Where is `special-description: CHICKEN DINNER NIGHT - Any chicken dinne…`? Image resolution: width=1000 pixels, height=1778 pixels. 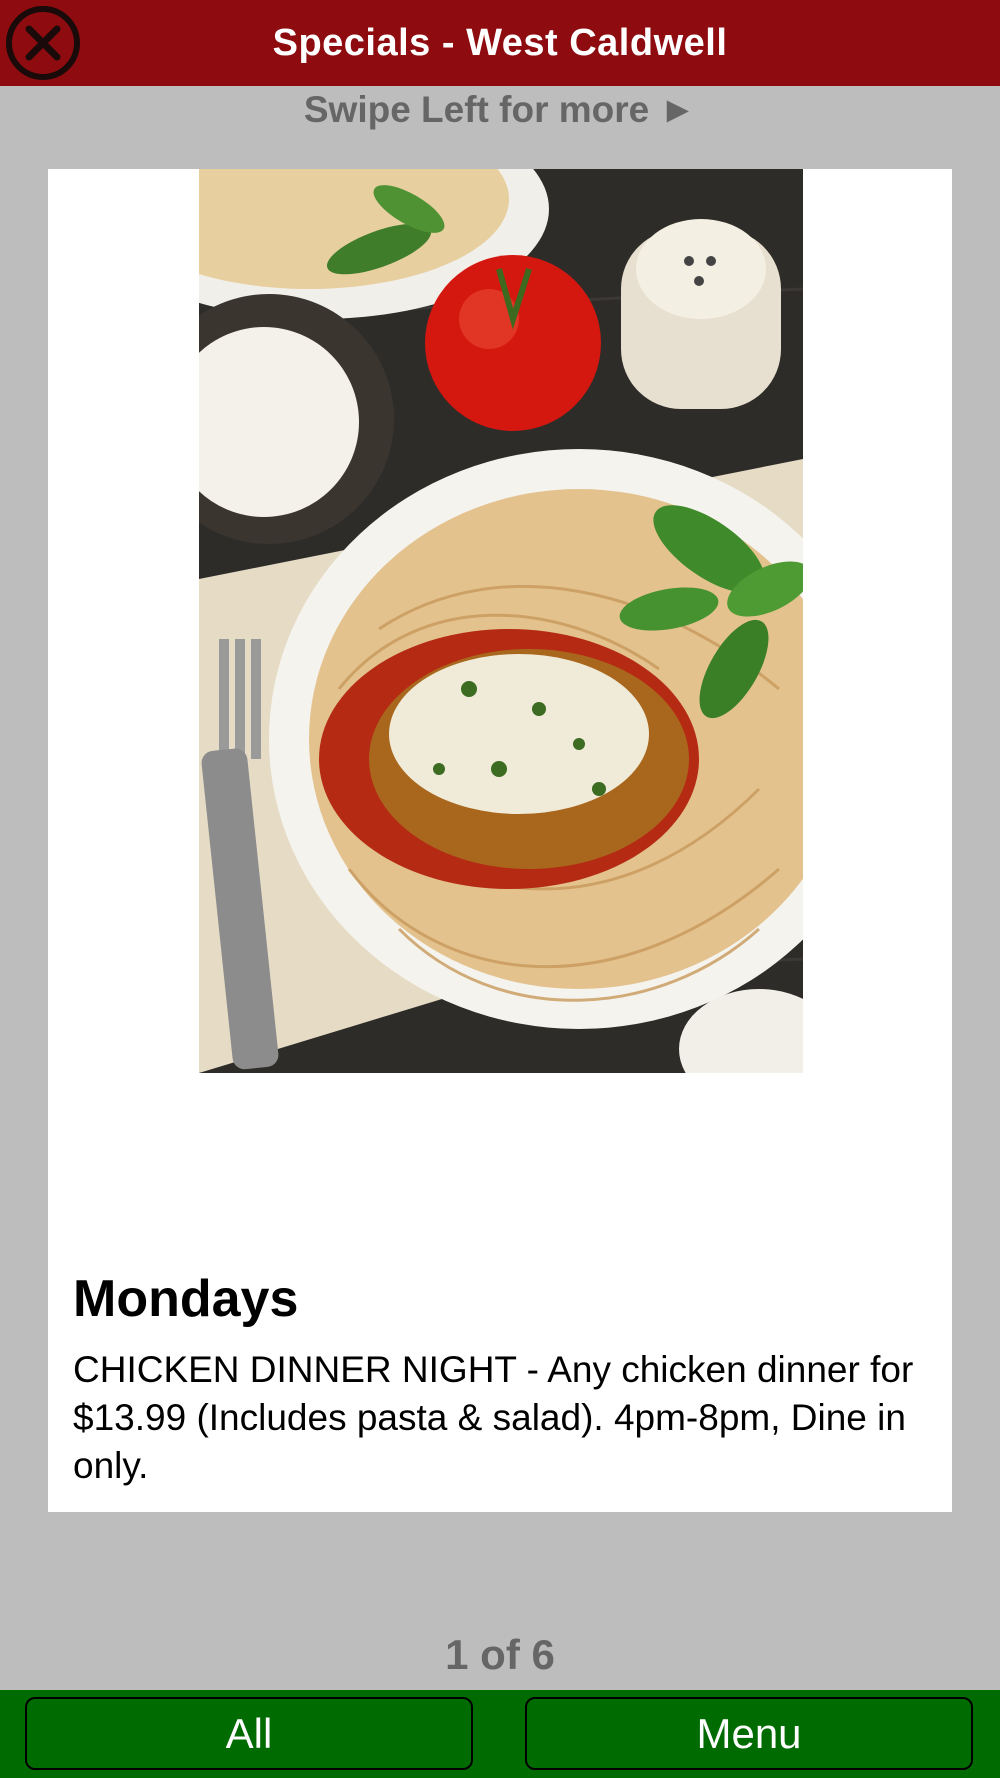 special-description: CHICKEN DINNER NIGHT - Any chicken dinne… is located at coordinates (493, 1417).